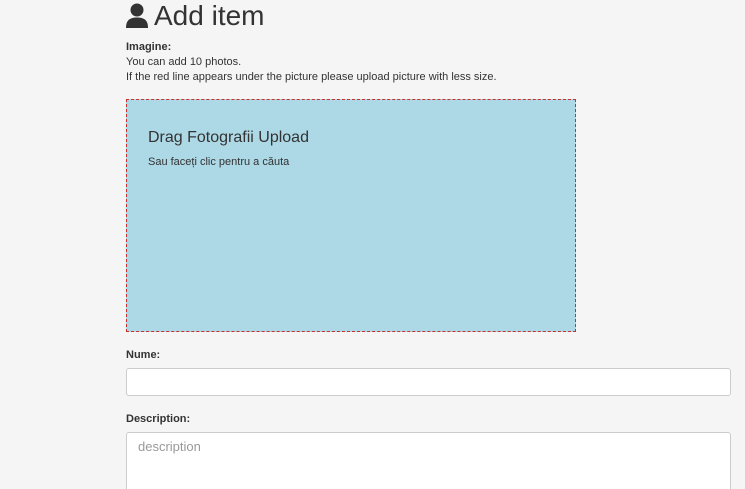 The height and width of the screenshot is (489, 745). I want to click on page-title: Add item, so click(195, 17).